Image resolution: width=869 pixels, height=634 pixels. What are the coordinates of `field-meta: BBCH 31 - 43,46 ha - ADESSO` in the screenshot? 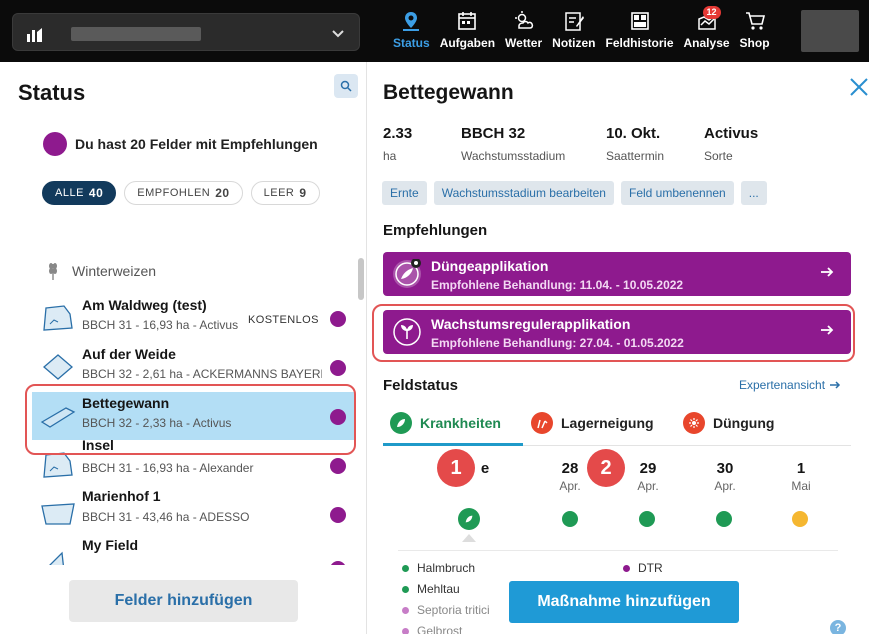 It's located at (166, 517).